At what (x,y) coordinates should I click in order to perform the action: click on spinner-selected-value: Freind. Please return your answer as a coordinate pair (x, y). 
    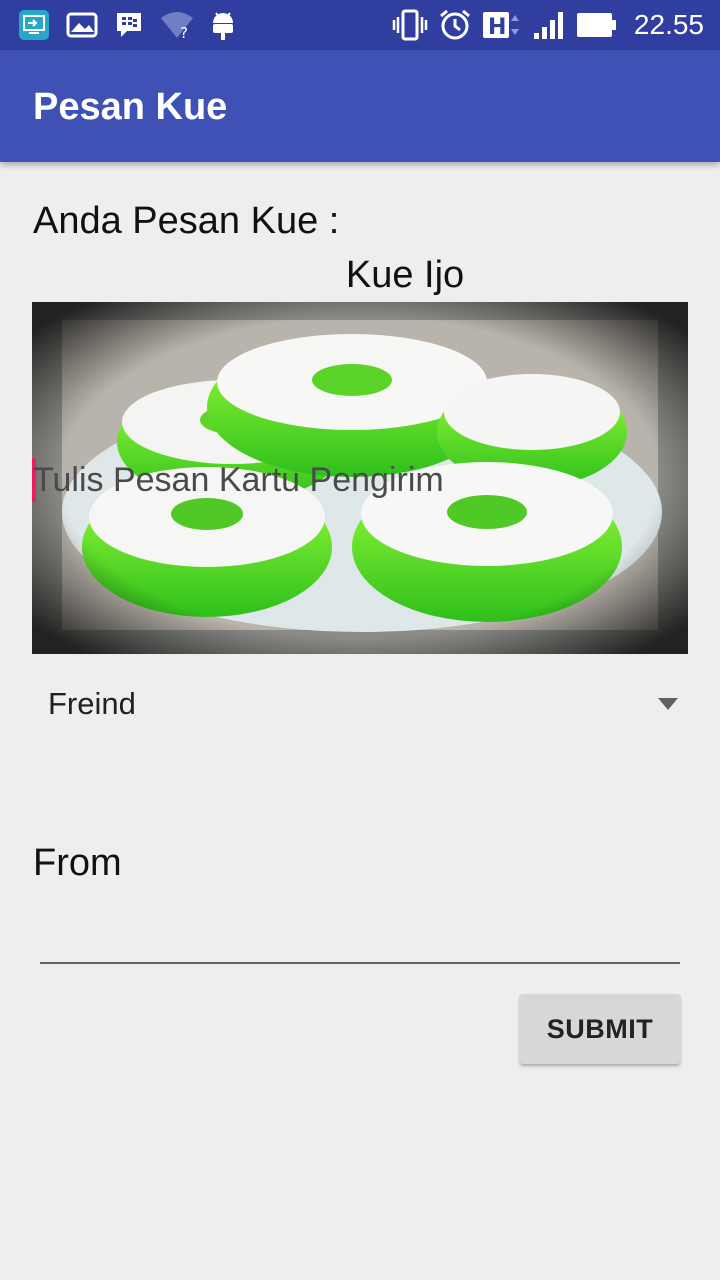
    Looking at the image, I should click on (92, 703).